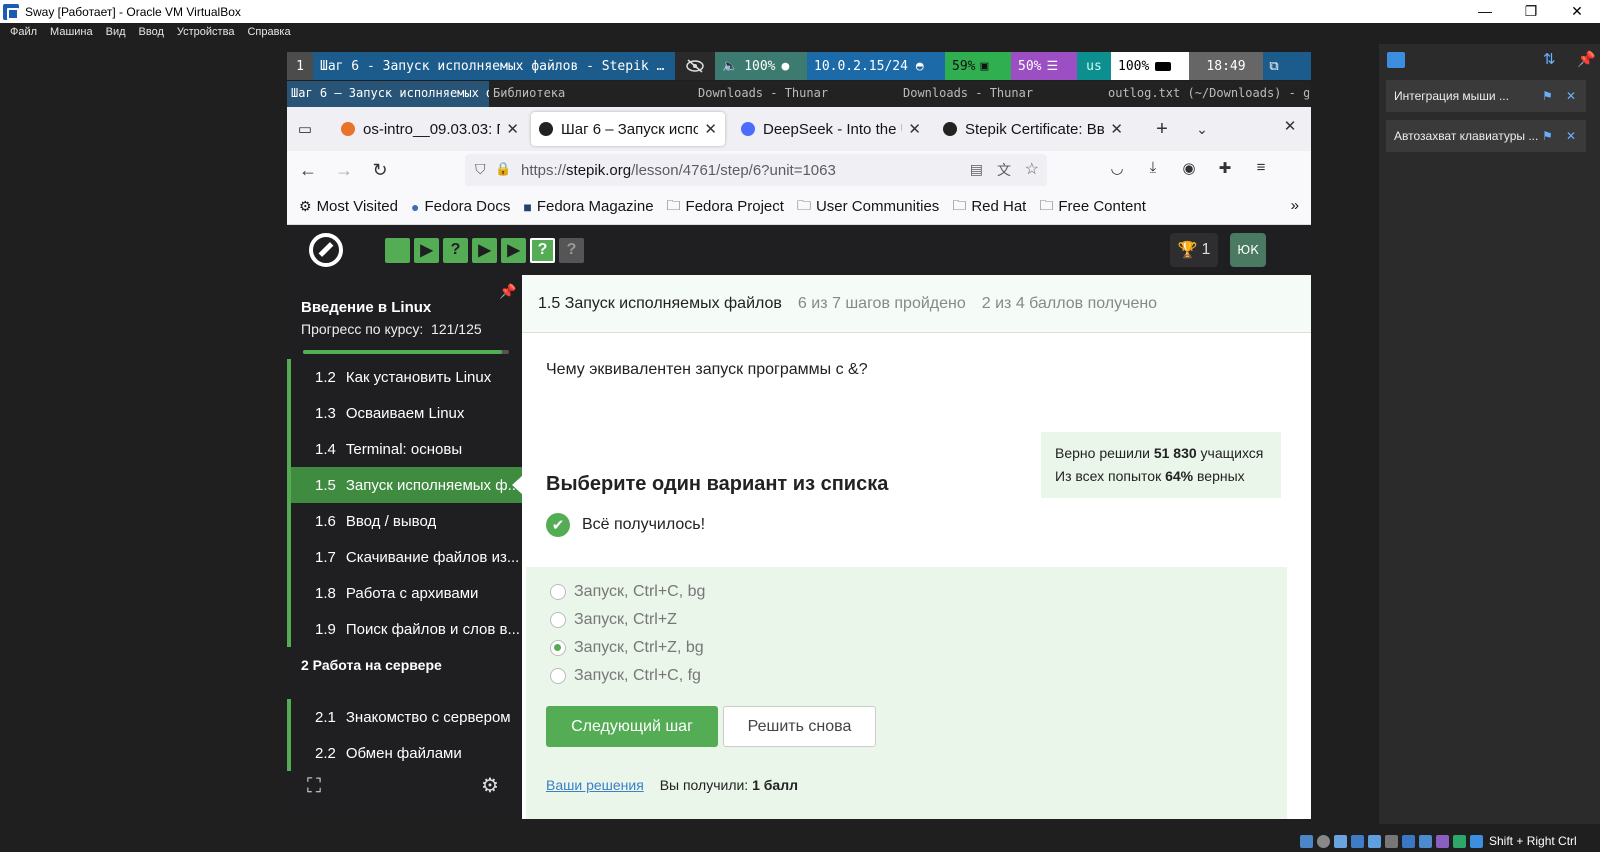  I want to click on close-button: ✕, so click(1577, 11).